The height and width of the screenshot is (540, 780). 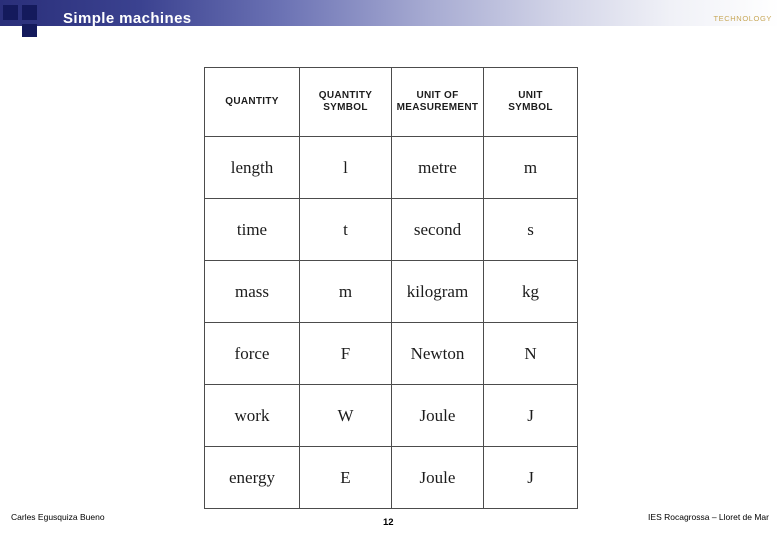 What do you see at coordinates (127, 18) in the screenshot?
I see `page-title: Simple machines` at bounding box center [127, 18].